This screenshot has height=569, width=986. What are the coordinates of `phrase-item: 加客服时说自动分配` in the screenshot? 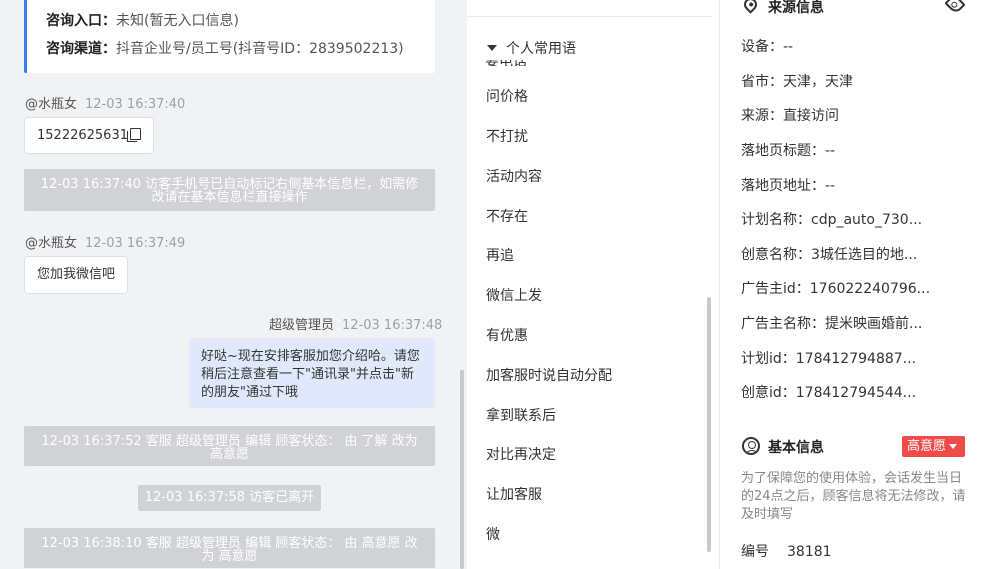 It's located at (549, 375).